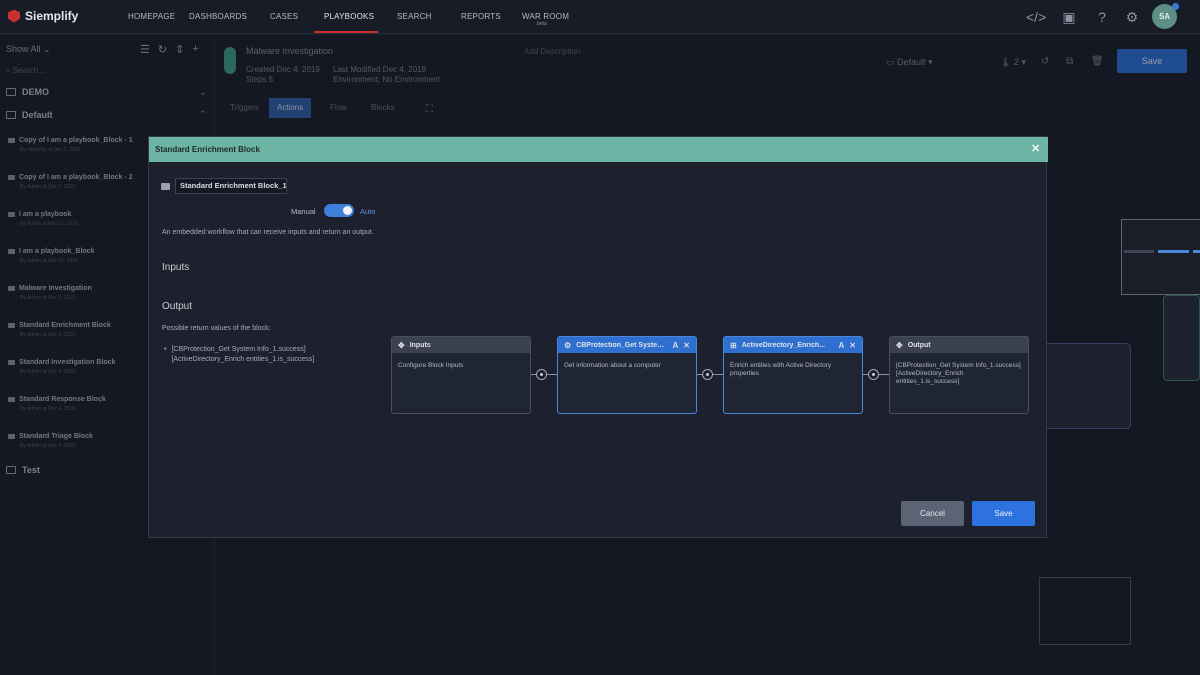  I want to click on save-button: Save, so click(1003, 513).